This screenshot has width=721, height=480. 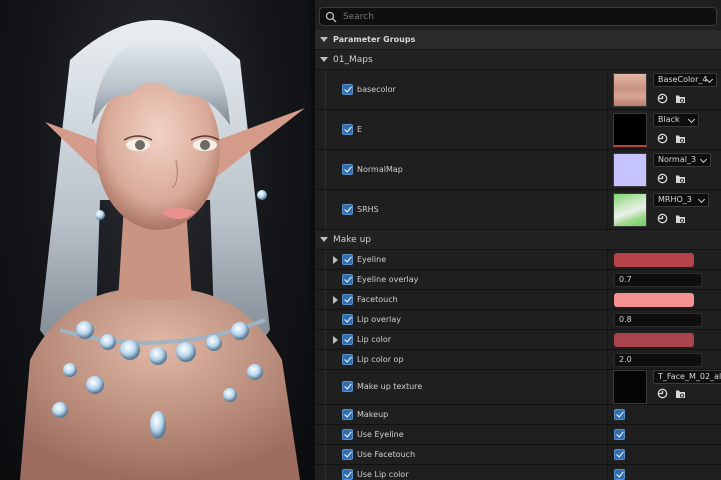 I want to click on param-name: Use Eyeline, so click(x=380, y=434).